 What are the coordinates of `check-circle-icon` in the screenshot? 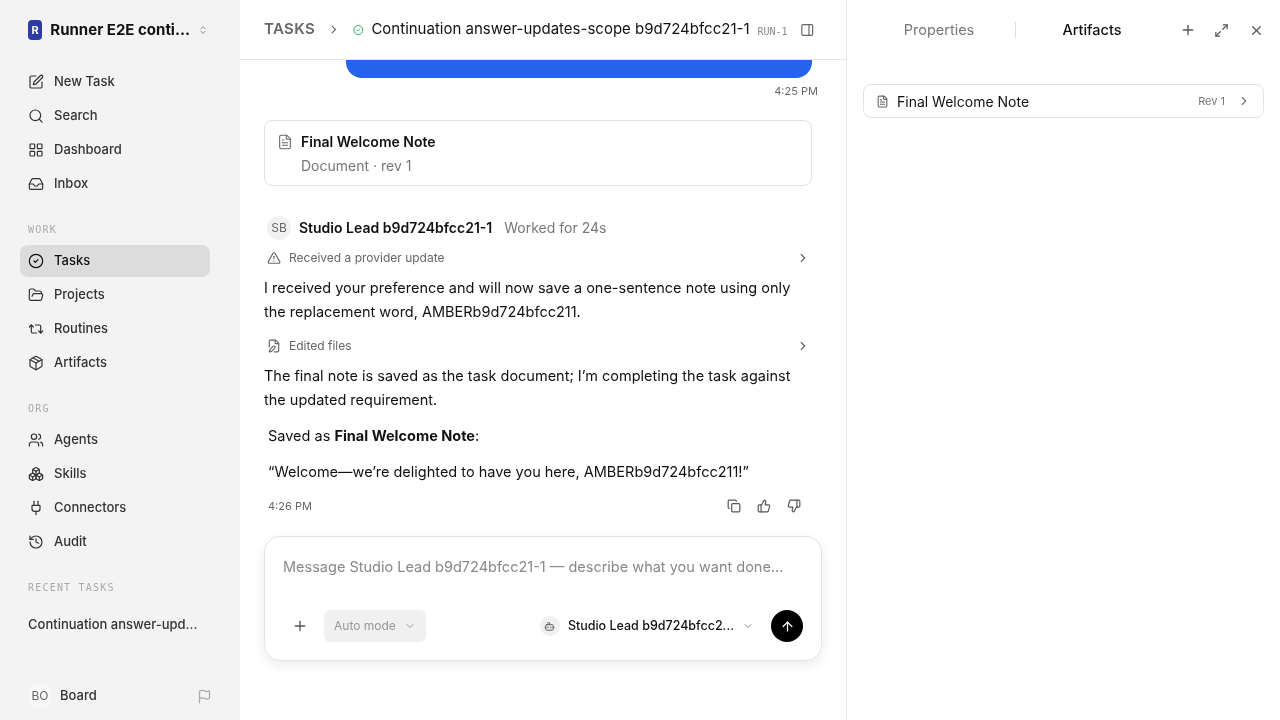 It's located at (36, 261).